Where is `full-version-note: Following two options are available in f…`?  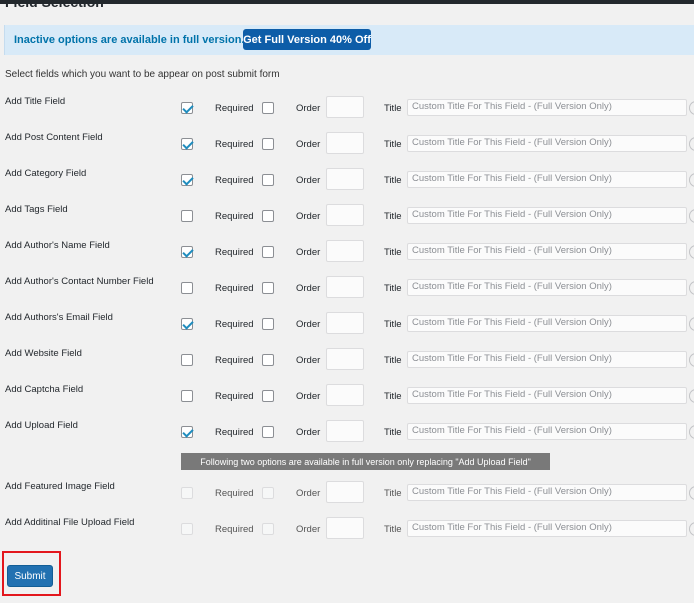
full-version-note: Following two options are available in f… is located at coordinates (365, 461).